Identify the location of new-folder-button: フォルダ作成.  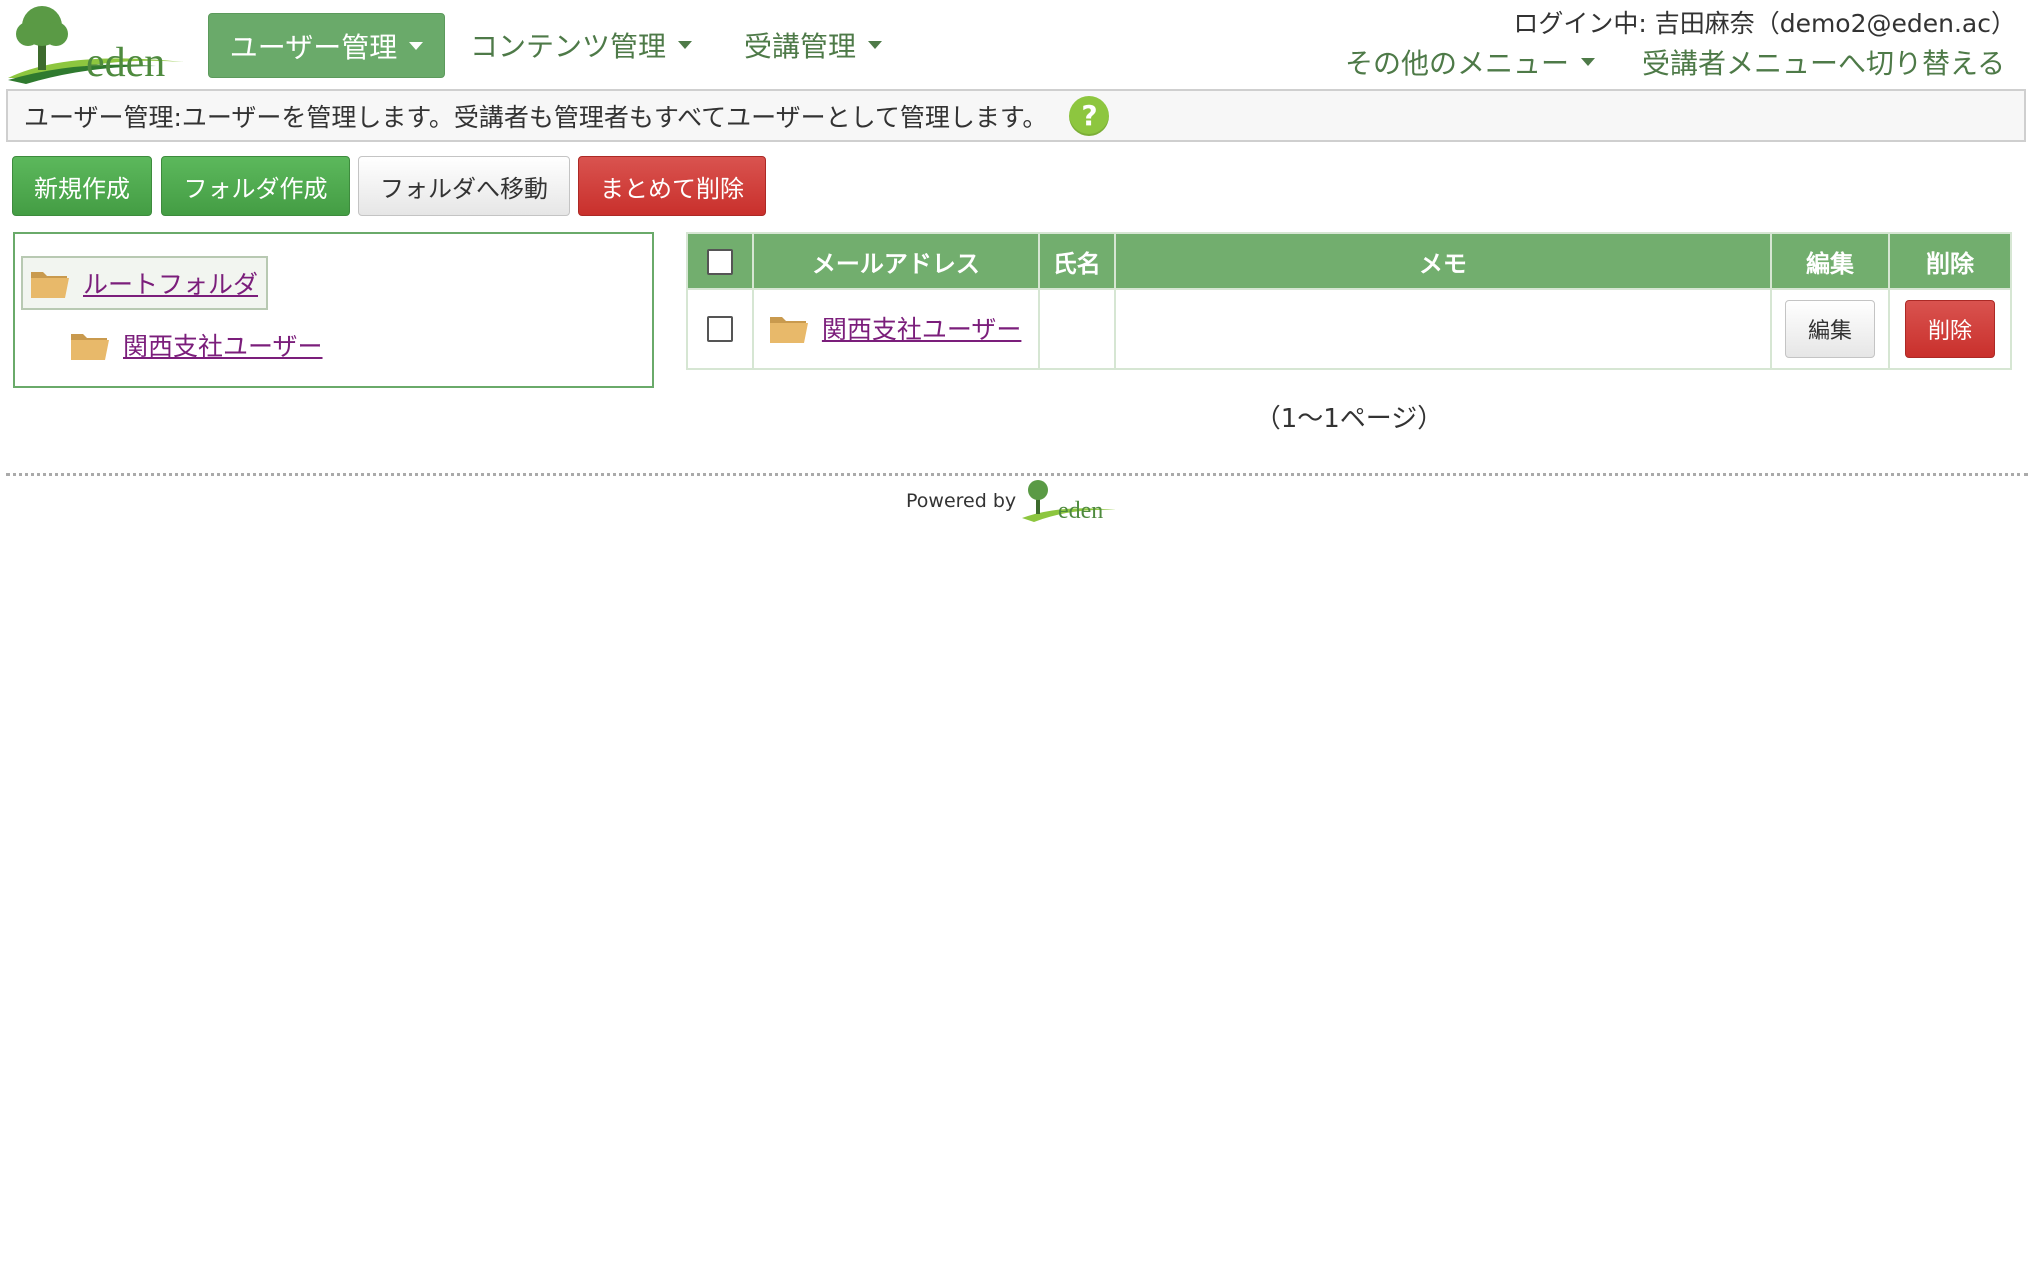
(255, 186).